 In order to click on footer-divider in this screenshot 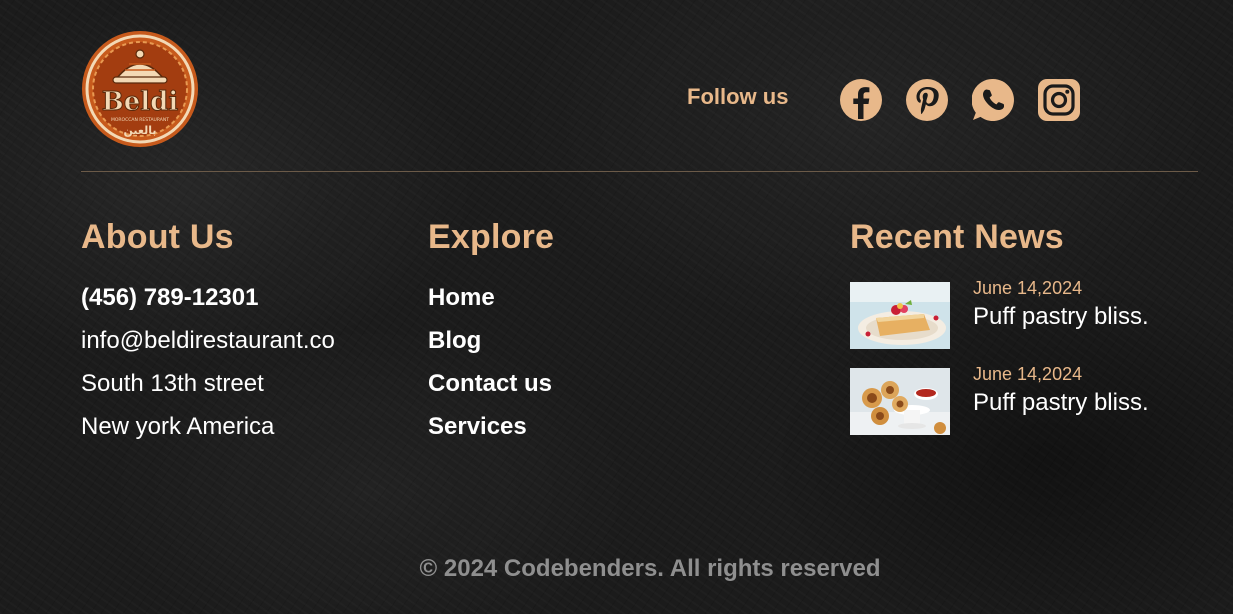, I will do `click(639, 171)`.